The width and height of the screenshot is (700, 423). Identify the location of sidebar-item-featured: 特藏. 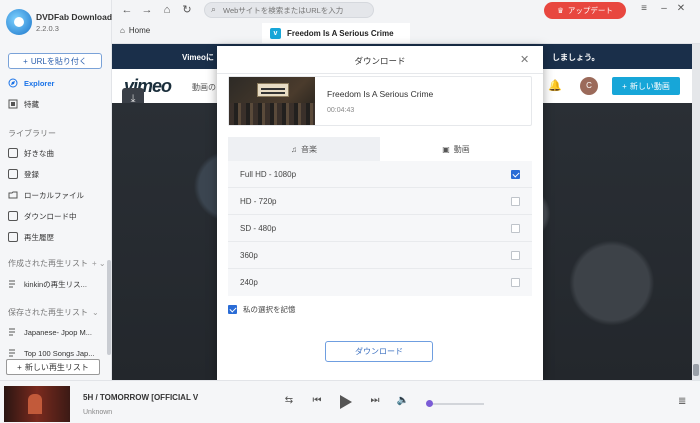
(56, 104).